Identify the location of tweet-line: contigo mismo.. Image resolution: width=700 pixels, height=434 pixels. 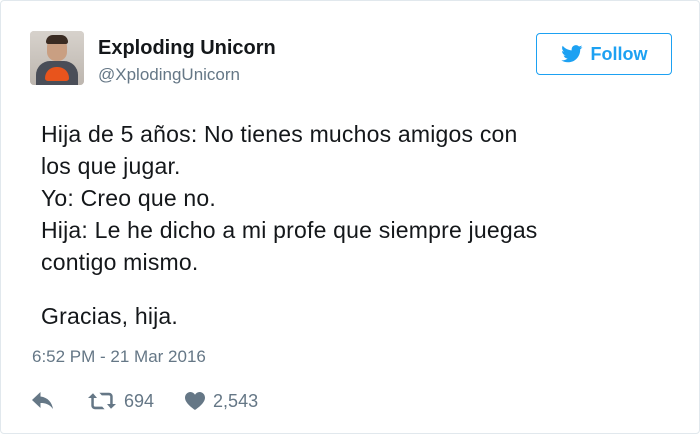
(120, 262).